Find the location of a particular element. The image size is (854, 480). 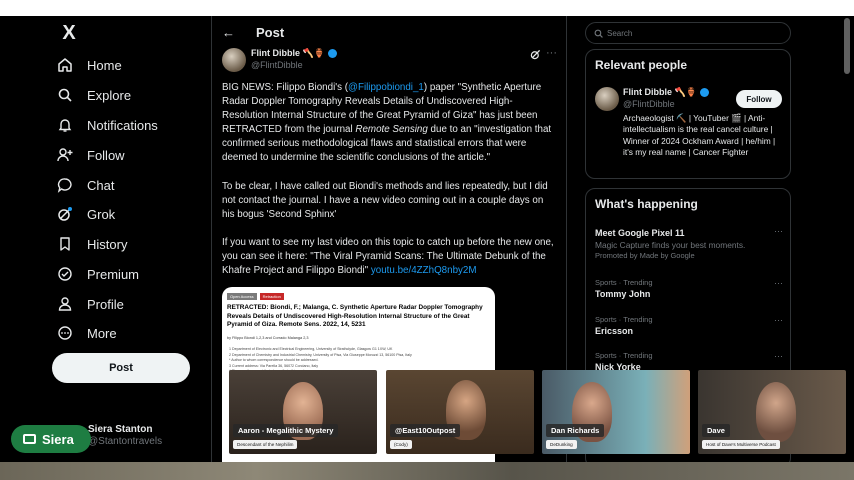

nav-follow: Follow is located at coordinates (90, 155).